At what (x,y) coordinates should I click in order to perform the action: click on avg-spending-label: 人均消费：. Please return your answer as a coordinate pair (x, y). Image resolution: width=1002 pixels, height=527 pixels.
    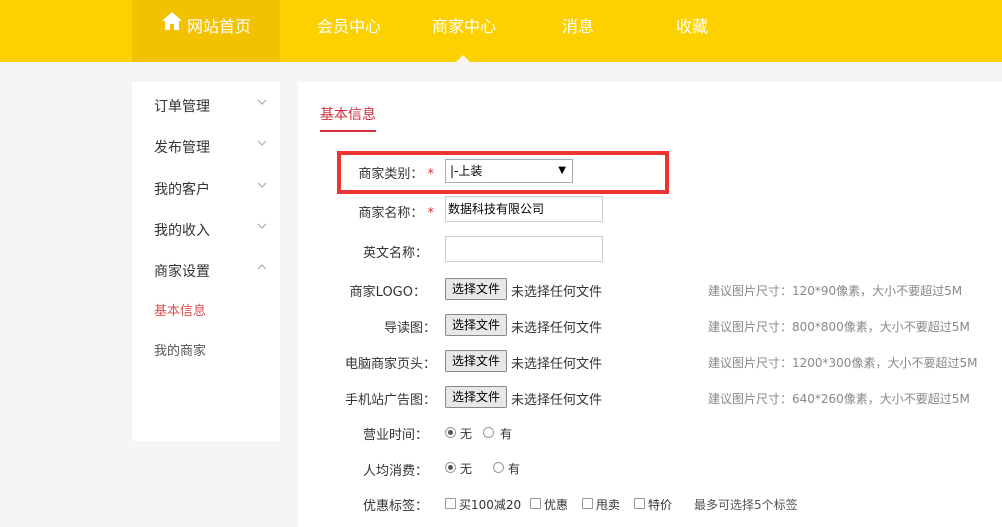
    Looking at the image, I should click on (395, 471).